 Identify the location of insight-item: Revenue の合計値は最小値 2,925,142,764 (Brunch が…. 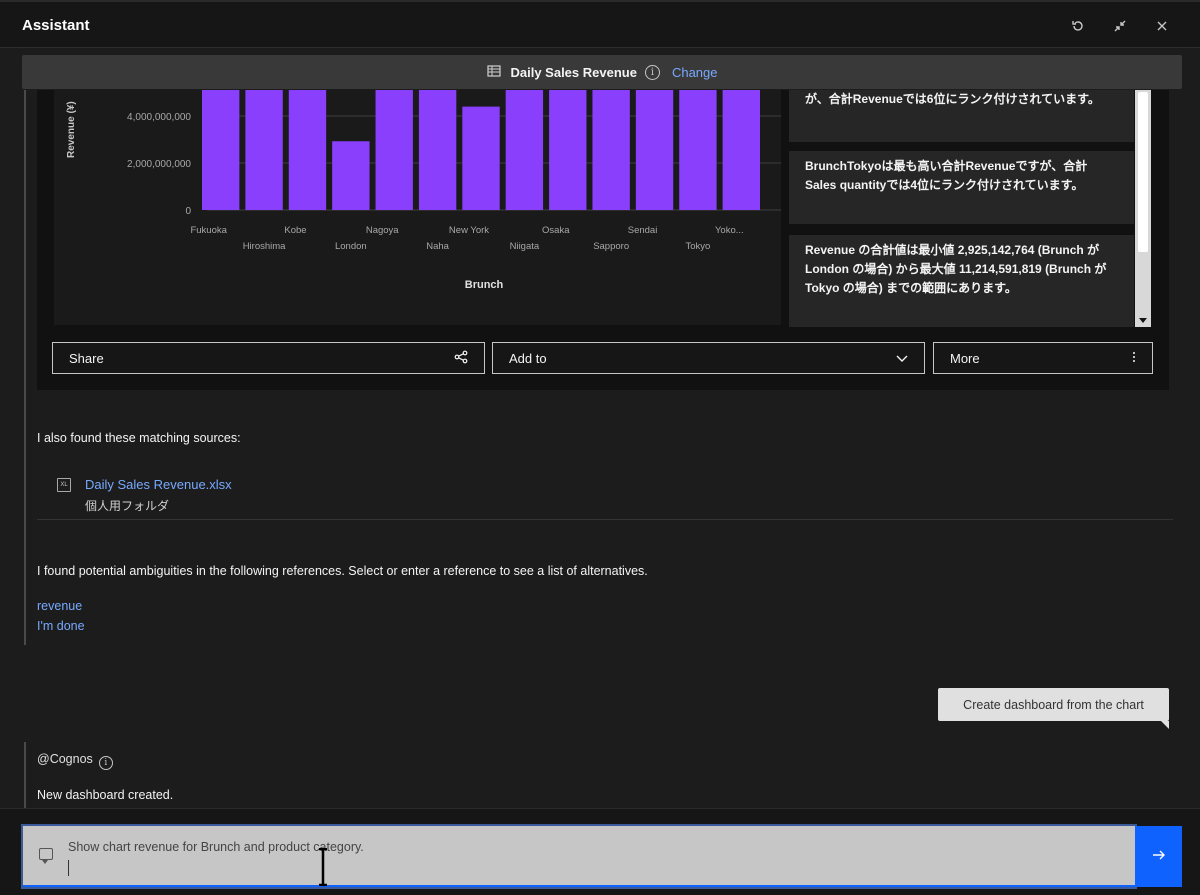
(961, 281).